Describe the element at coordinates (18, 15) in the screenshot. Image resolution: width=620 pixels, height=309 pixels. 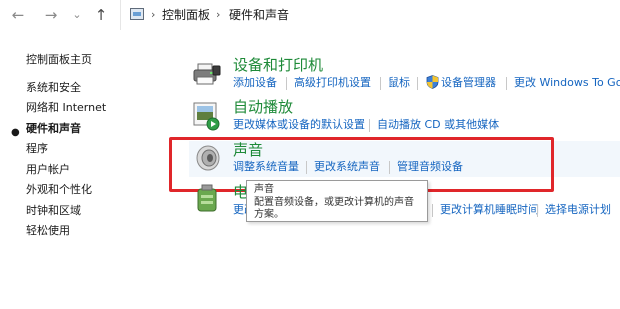
I see `back-button: ←` at that location.